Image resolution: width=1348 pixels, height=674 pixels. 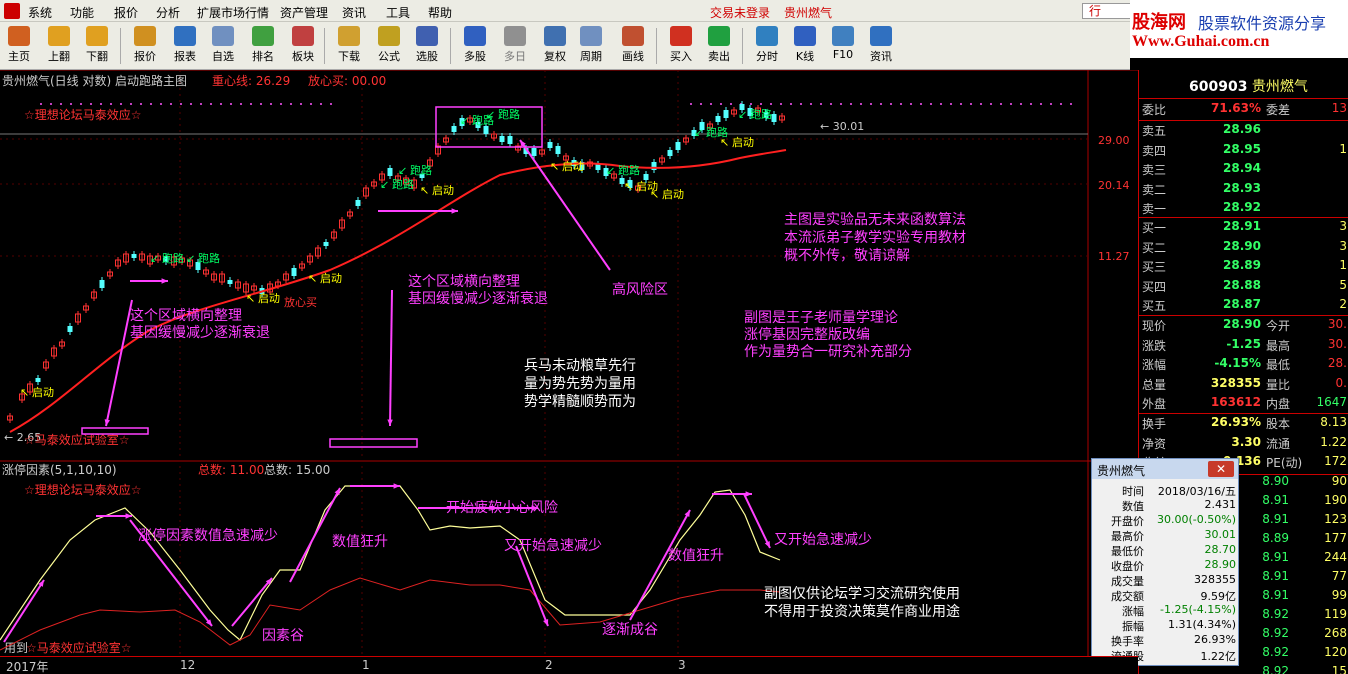 What do you see at coordinates (40, 12) in the screenshot?
I see `menu-system: 系统` at bounding box center [40, 12].